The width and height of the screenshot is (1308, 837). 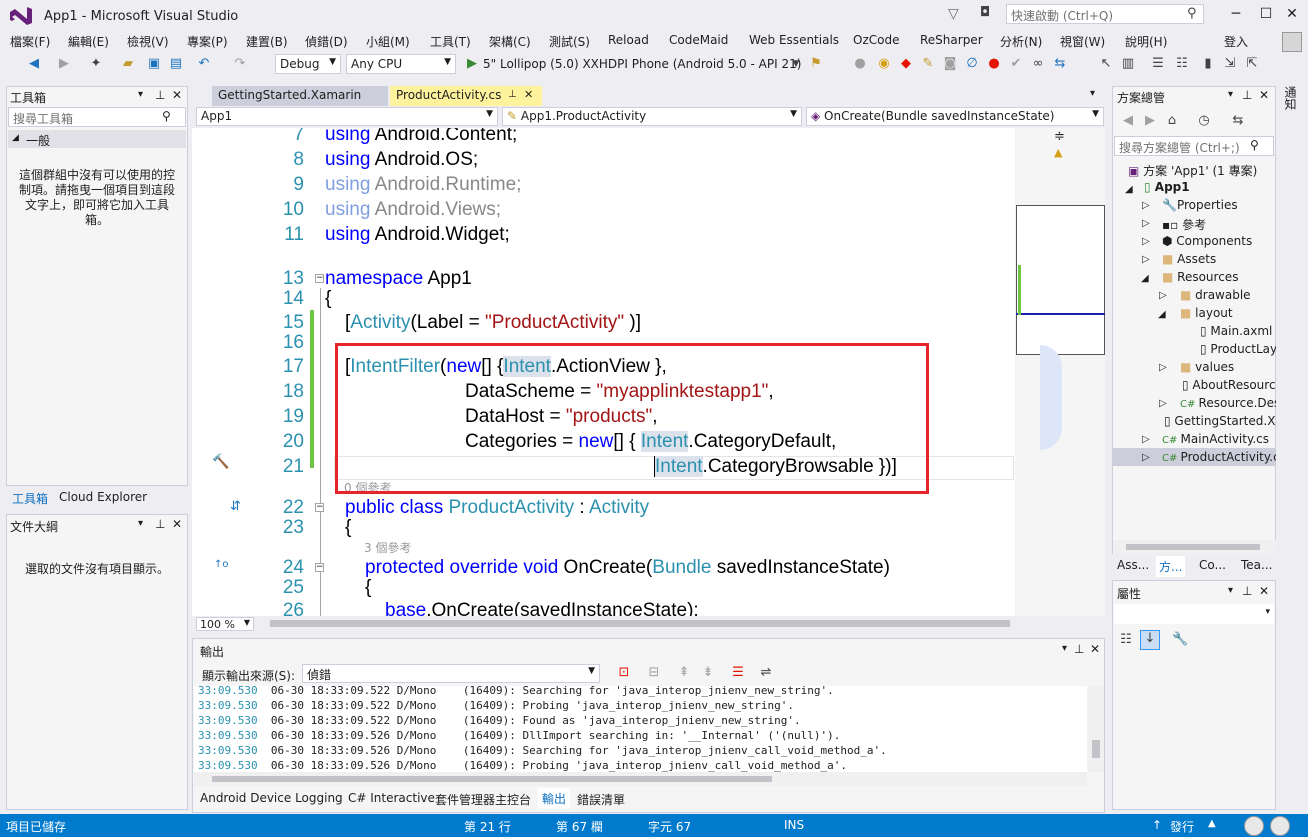 I want to click on product-layout-node: ▯ ProductLayout, so click(x=1238, y=349).